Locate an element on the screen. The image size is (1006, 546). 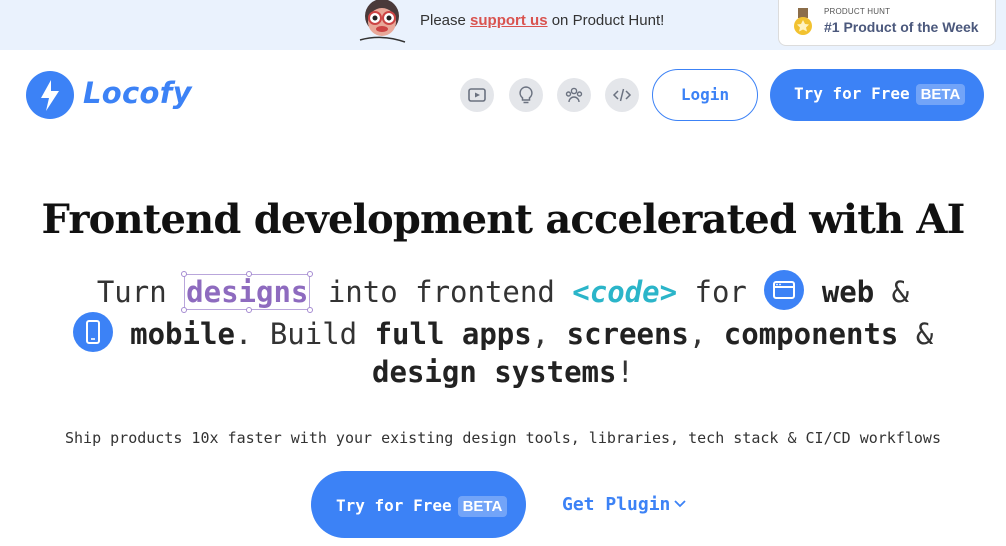
hero-title: Frontend development accelerated with AI is located at coordinates (503, 219).